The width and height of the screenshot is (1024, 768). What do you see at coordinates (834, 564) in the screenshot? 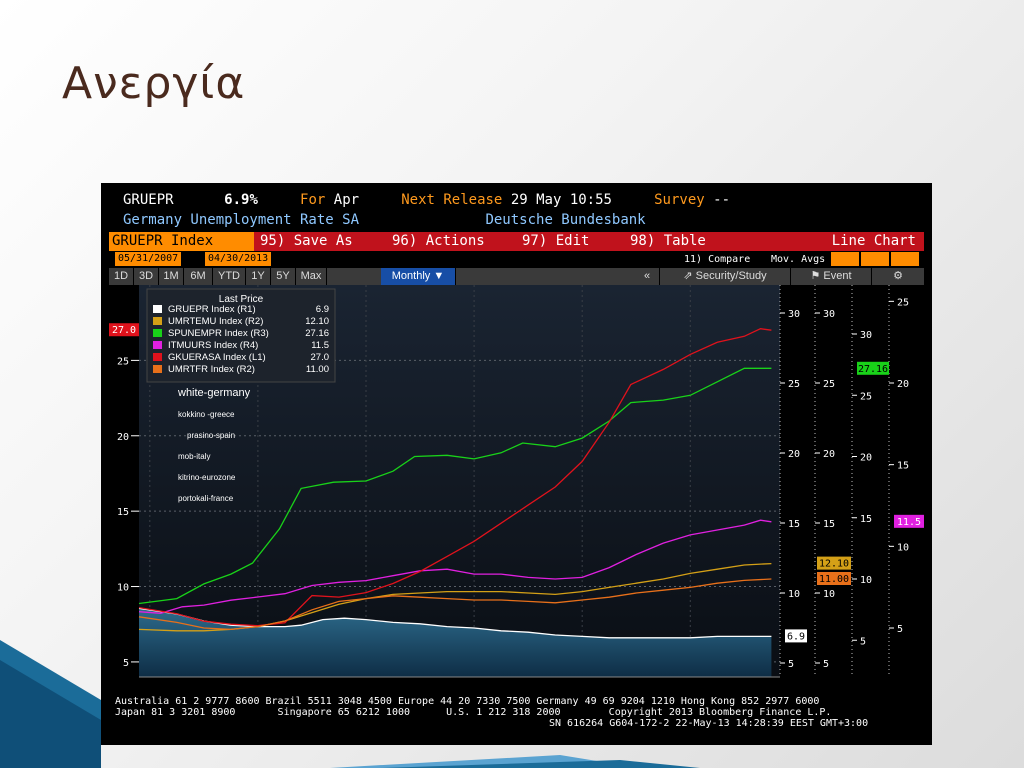
I see `tag-eurozone: 12.10` at bounding box center [834, 564].